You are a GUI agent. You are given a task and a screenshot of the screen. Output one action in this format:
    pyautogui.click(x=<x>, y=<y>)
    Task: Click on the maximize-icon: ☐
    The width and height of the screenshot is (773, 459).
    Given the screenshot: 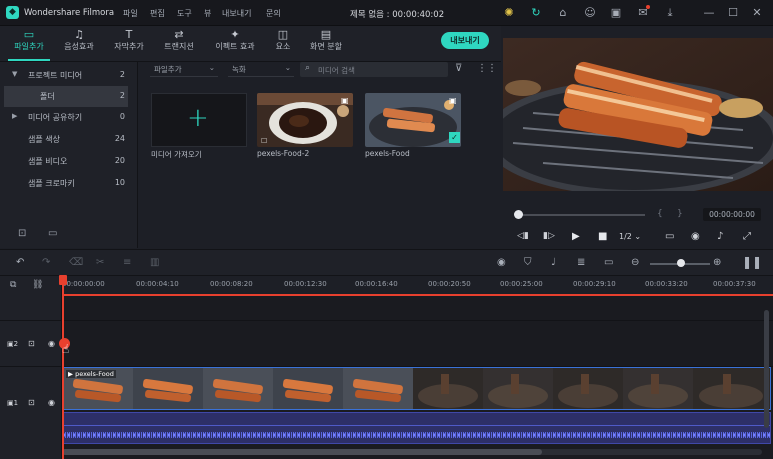 What is the action you would take?
    pyautogui.click(x=733, y=13)
    